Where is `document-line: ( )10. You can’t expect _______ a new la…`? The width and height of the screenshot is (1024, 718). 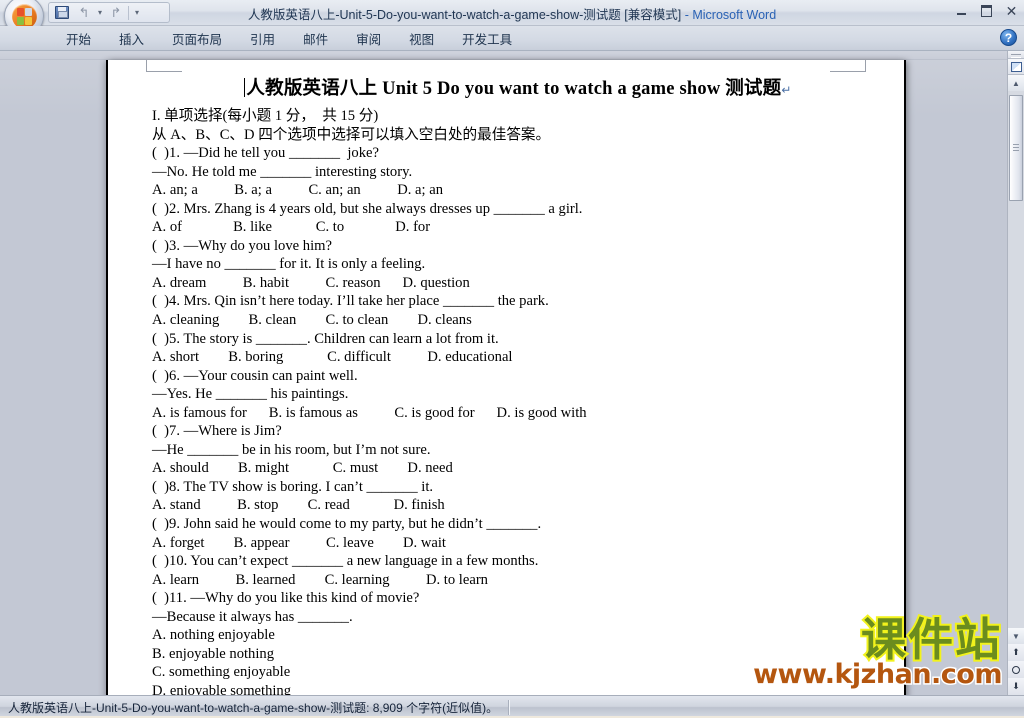 document-line: ( )10. You can’t expect _______ a new la… is located at coordinates (345, 561).